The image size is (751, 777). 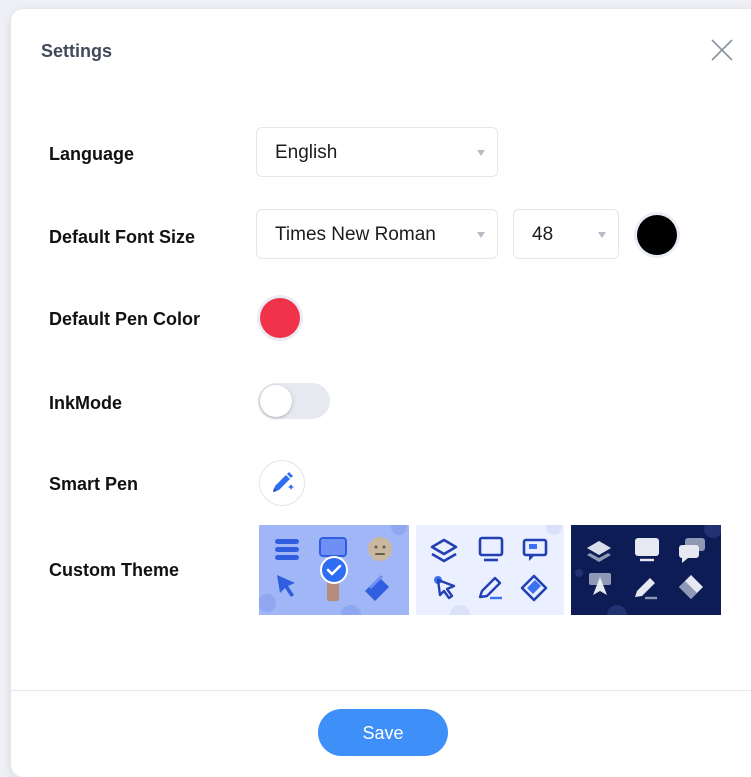 What do you see at coordinates (566, 234) in the screenshot?
I see `font-size-select: 48` at bounding box center [566, 234].